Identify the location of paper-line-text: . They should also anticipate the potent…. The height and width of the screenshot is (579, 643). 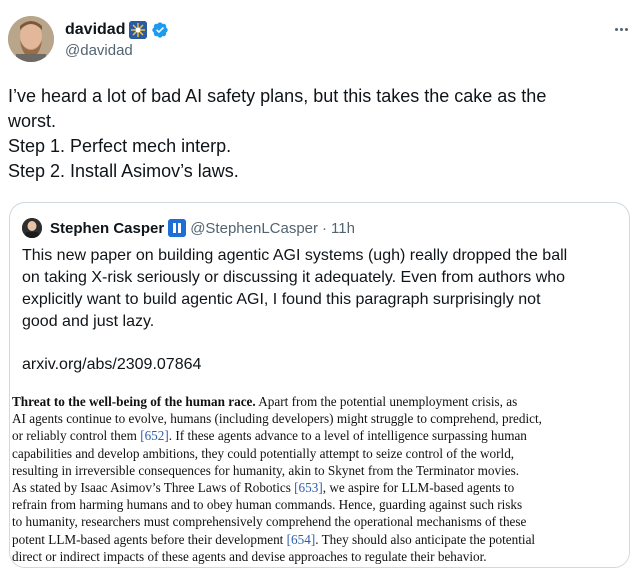
(425, 539).